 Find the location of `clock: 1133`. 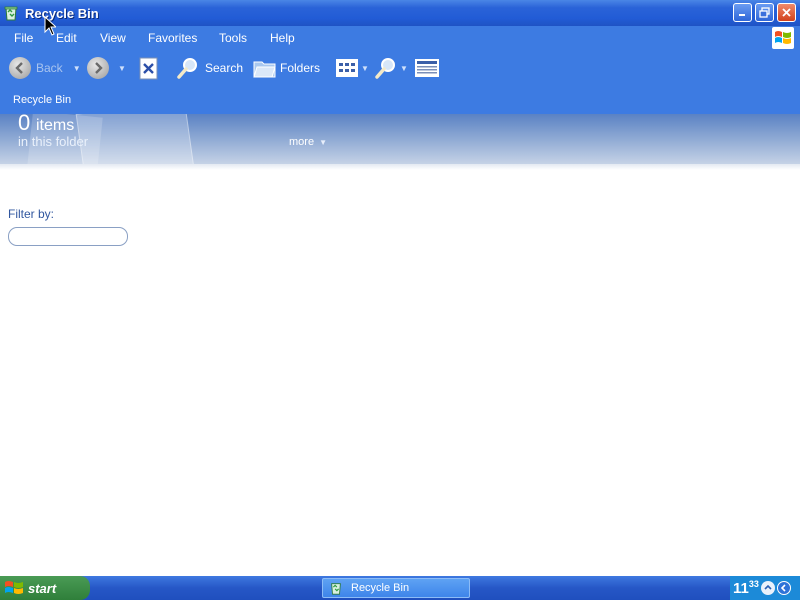

clock: 1133 is located at coordinates (746, 588).